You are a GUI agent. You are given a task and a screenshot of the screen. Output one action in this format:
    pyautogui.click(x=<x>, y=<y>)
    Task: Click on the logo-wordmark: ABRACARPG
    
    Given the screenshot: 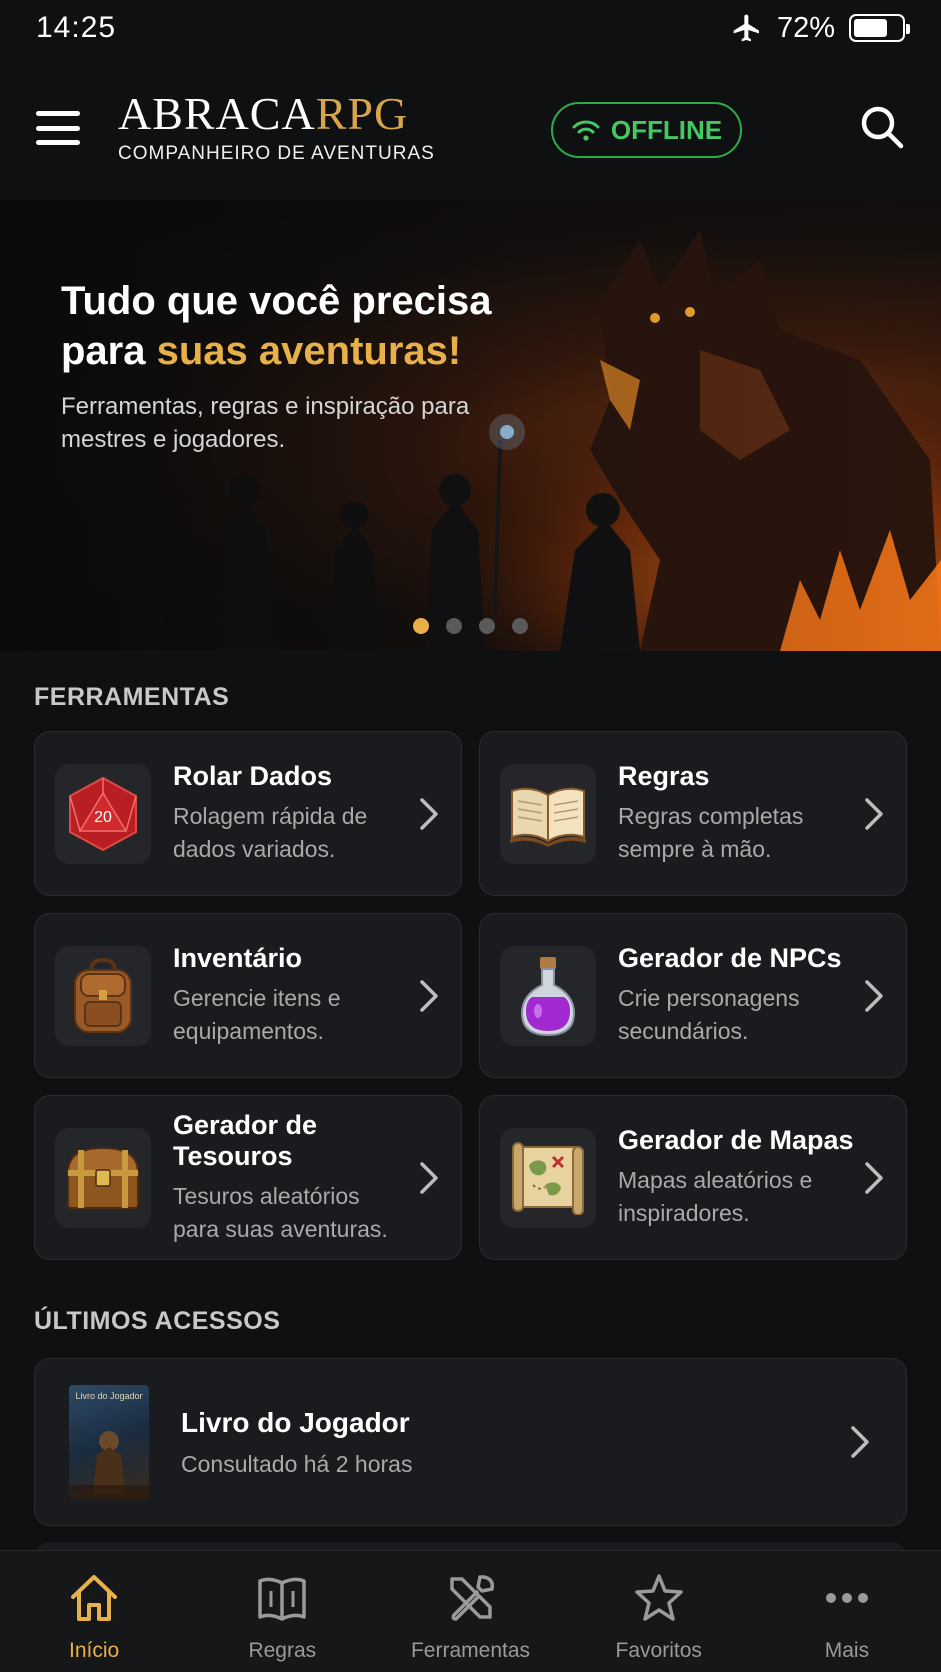 What is the action you would take?
    pyautogui.click(x=276, y=114)
    